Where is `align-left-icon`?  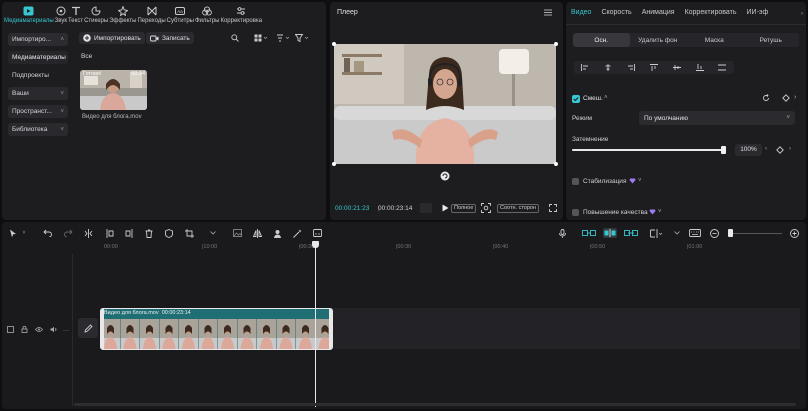
align-left-icon is located at coordinates (585, 67).